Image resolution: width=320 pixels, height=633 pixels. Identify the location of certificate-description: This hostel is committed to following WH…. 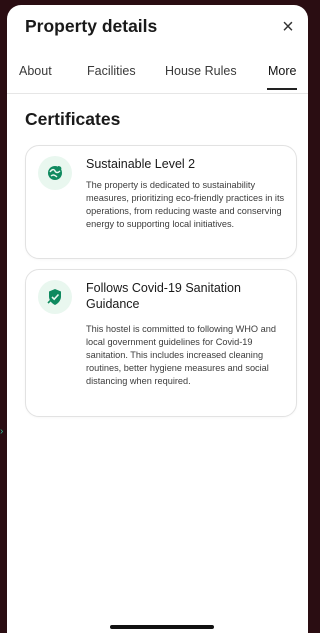
(181, 355).